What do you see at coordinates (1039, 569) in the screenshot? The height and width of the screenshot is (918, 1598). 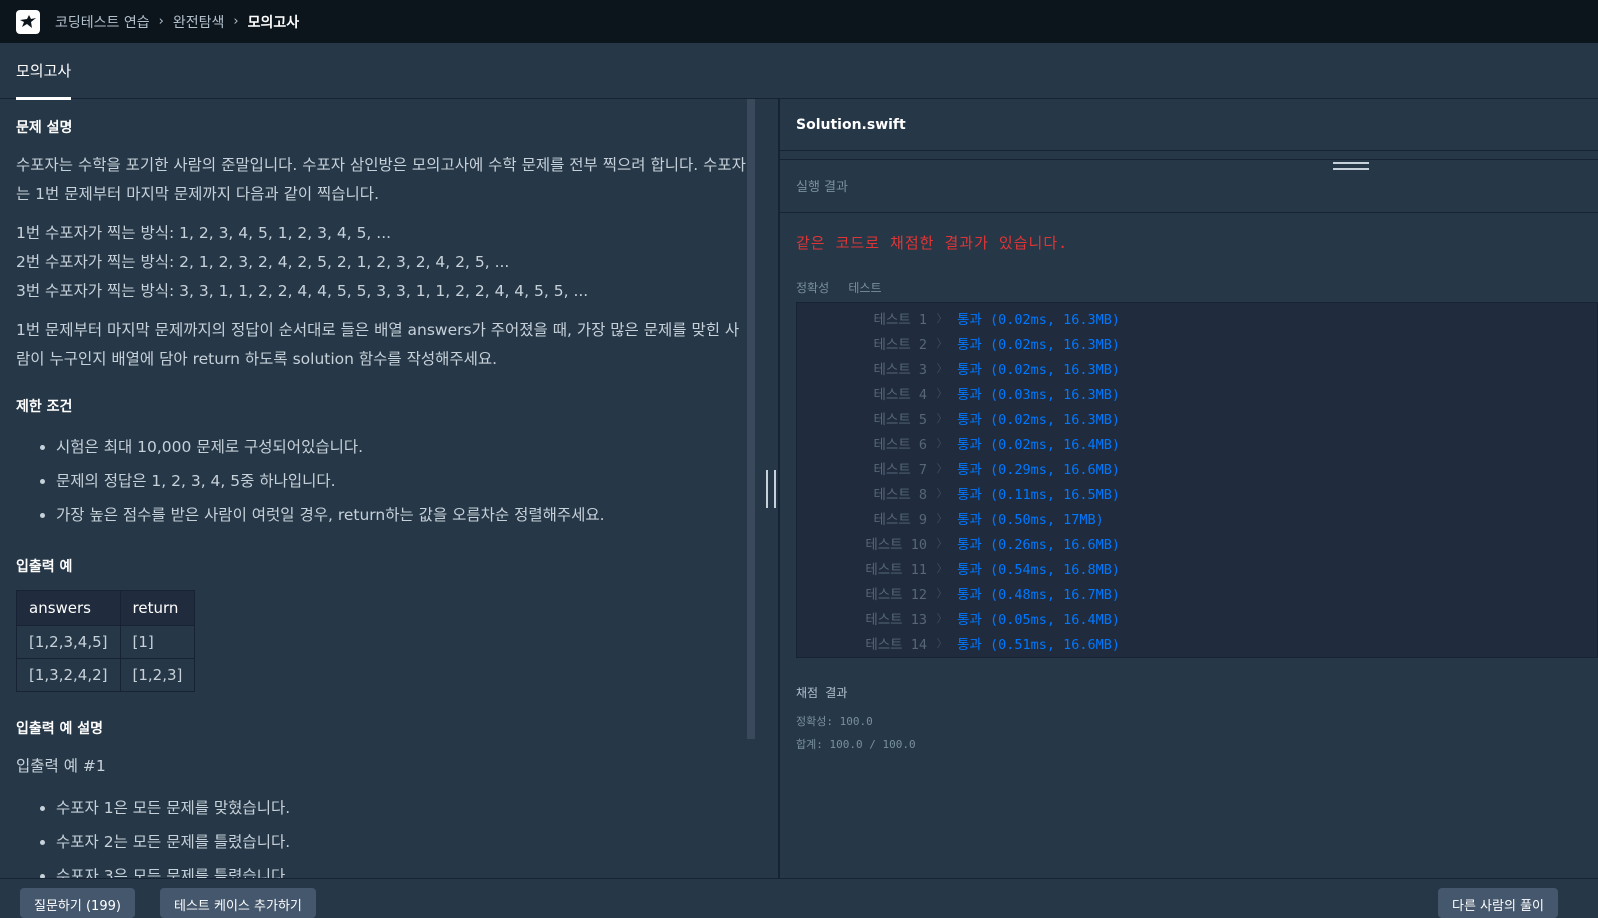 I see `test-result: 통과 (0.54ms, 16.8MB)` at bounding box center [1039, 569].